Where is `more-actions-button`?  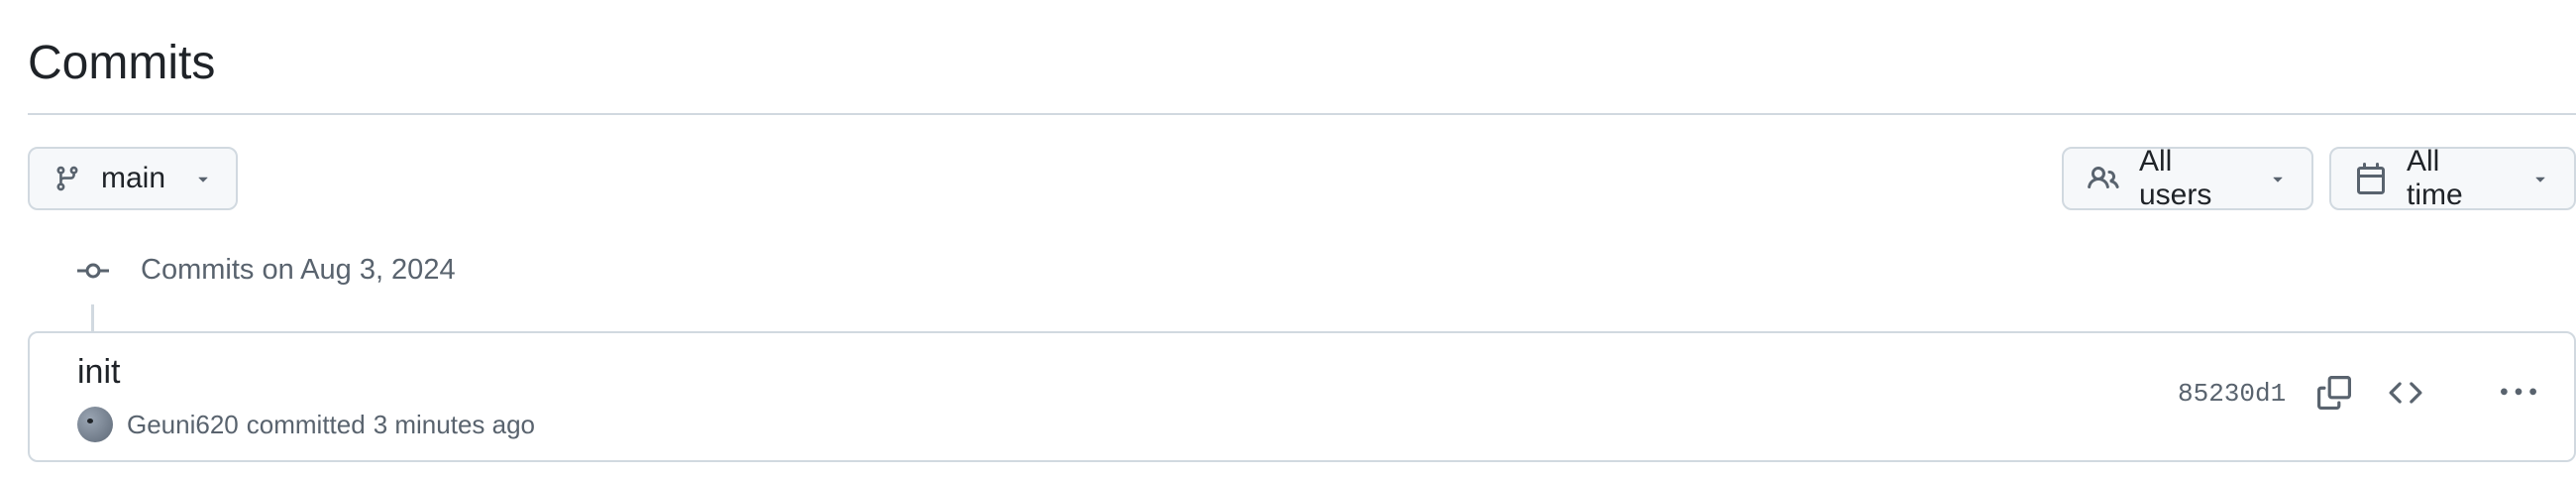
more-actions-button is located at coordinates (2518, 394).